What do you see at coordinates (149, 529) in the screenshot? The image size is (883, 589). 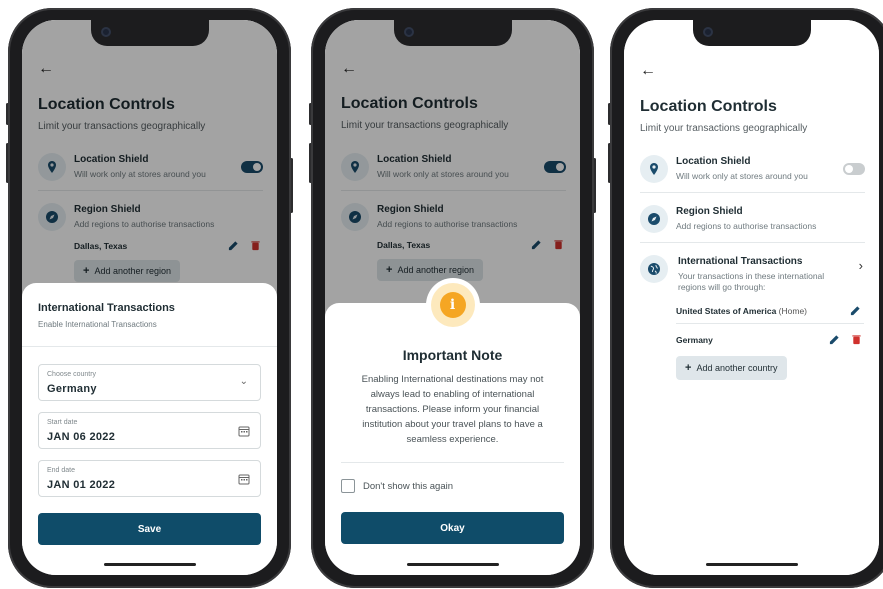 I see `save-button: Save` at bounding box center [149, 529].